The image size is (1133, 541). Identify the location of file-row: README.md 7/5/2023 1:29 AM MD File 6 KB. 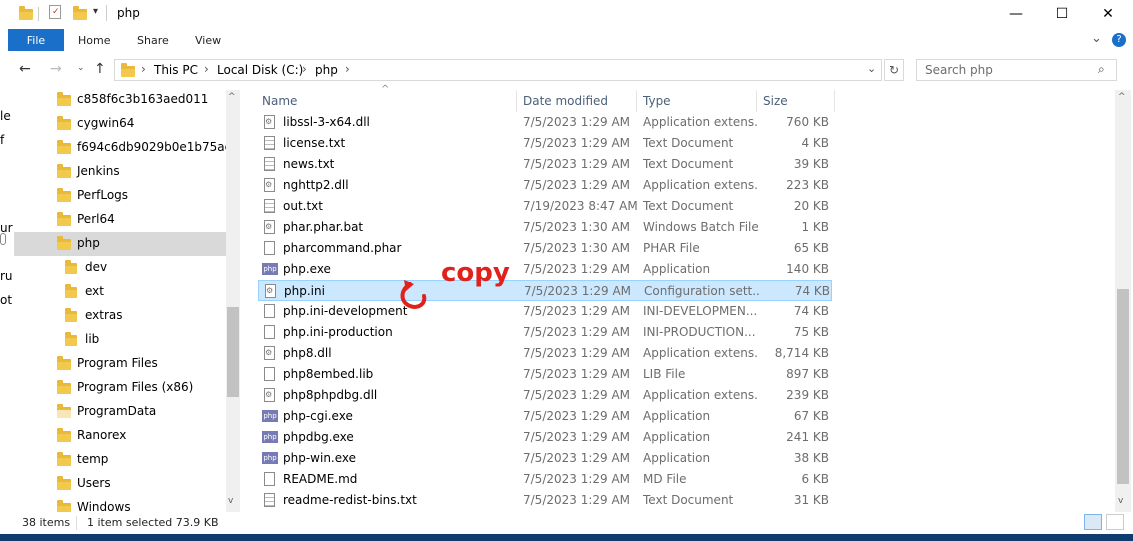
(545, 479).